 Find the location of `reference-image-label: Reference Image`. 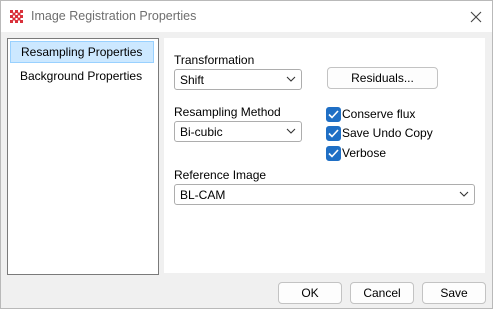

reference-image-label: Reference Image is located at coordinates (220, 175).